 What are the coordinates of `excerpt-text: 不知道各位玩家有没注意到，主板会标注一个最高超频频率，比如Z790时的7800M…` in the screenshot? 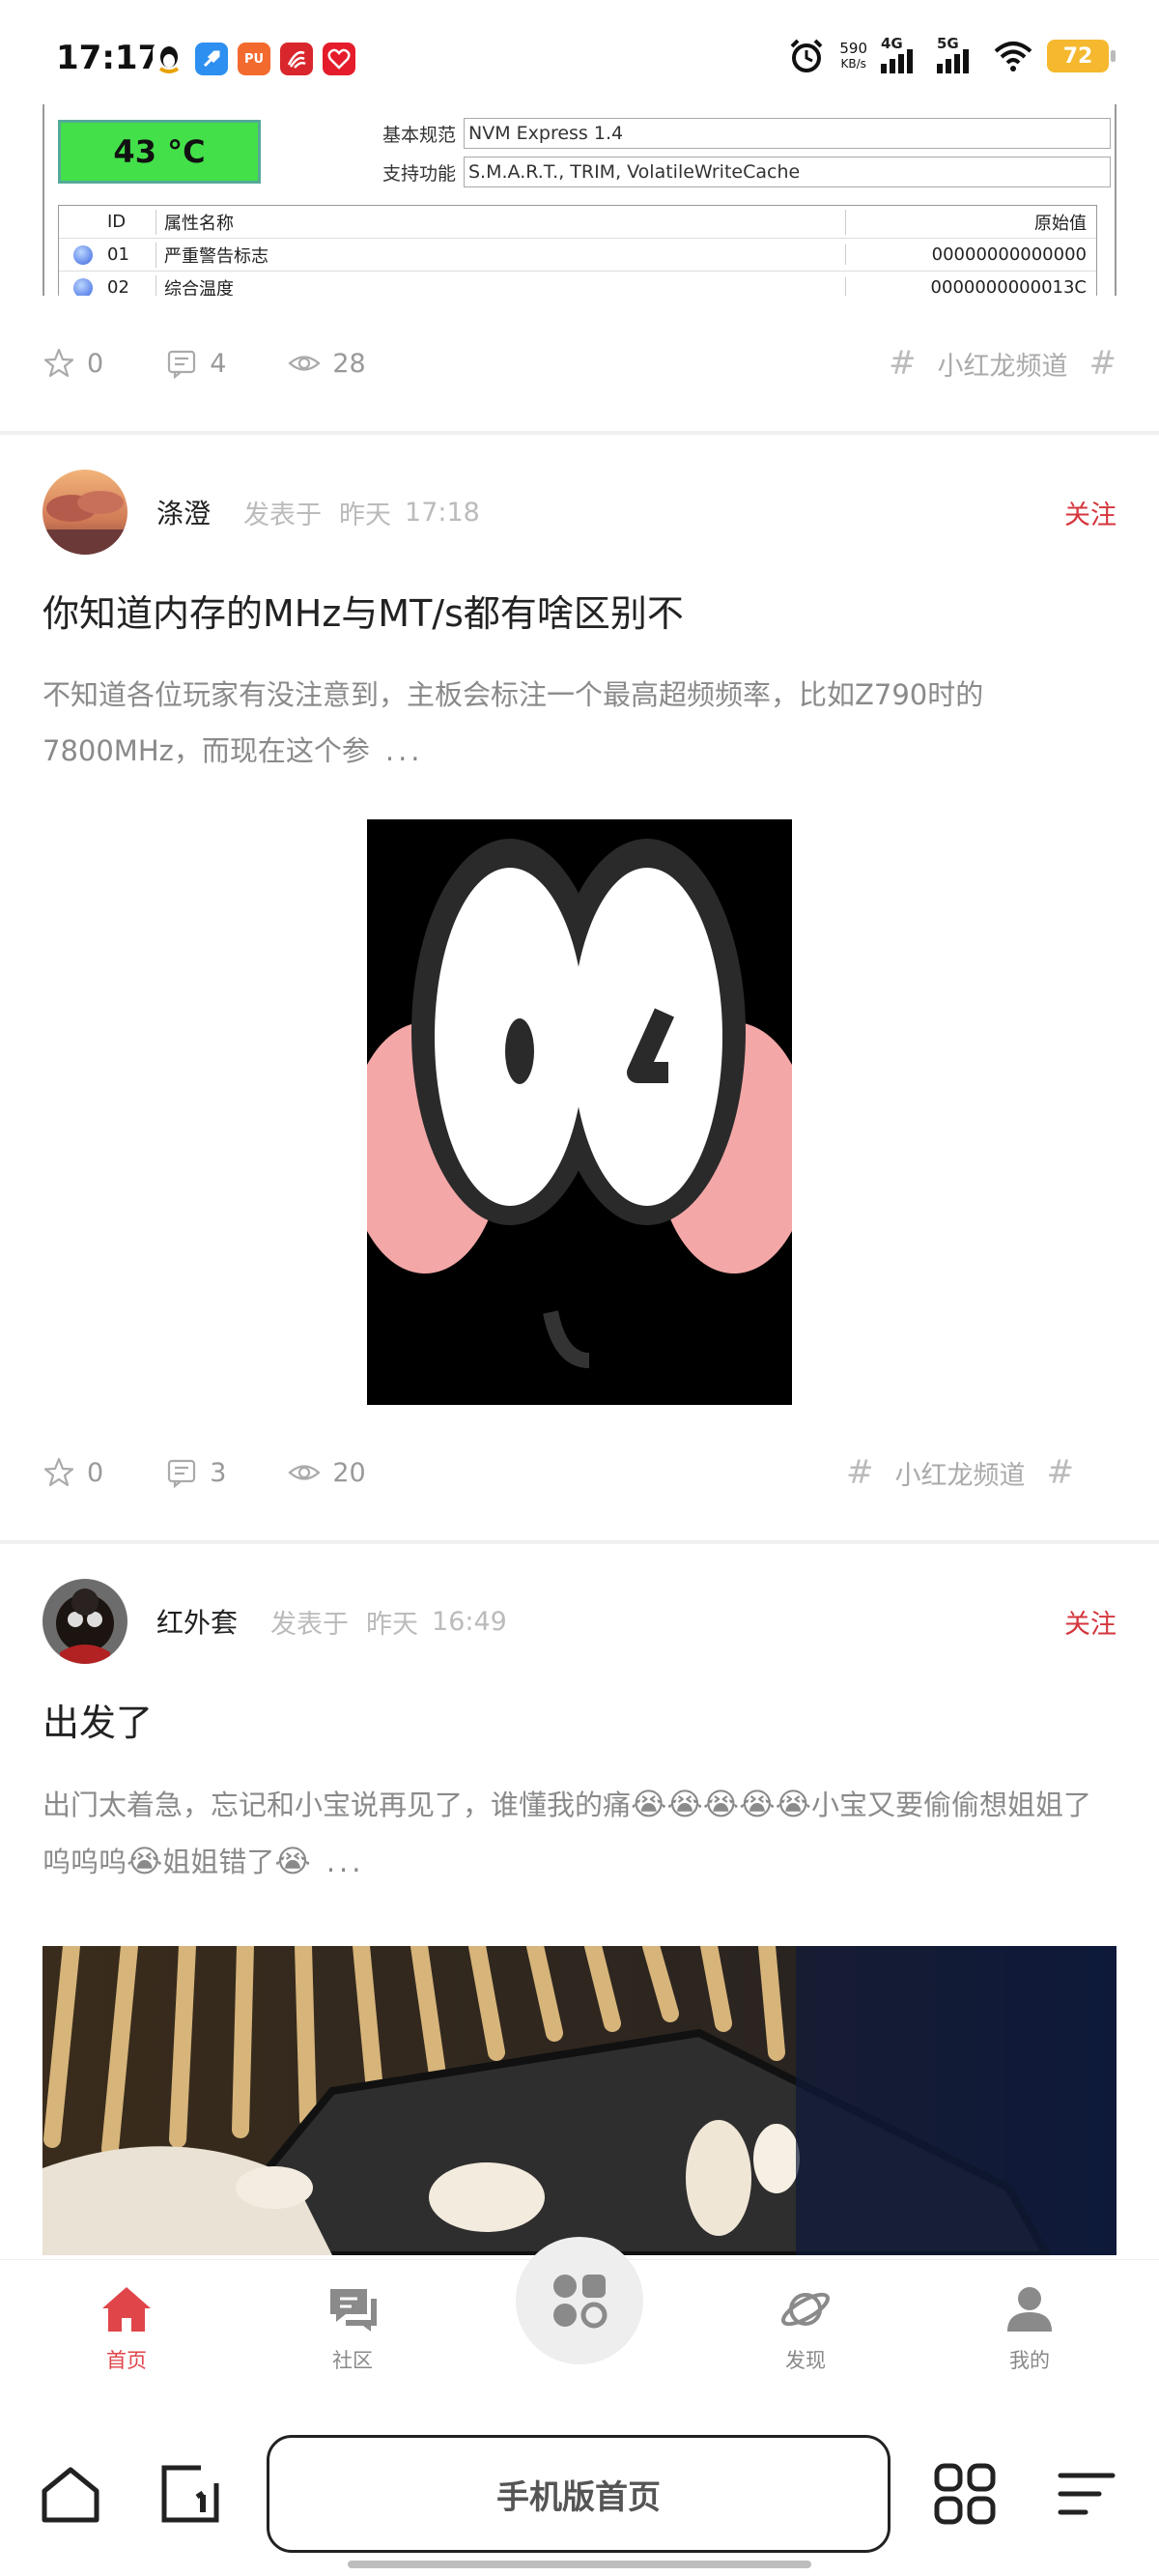 It's located at (513, 723).